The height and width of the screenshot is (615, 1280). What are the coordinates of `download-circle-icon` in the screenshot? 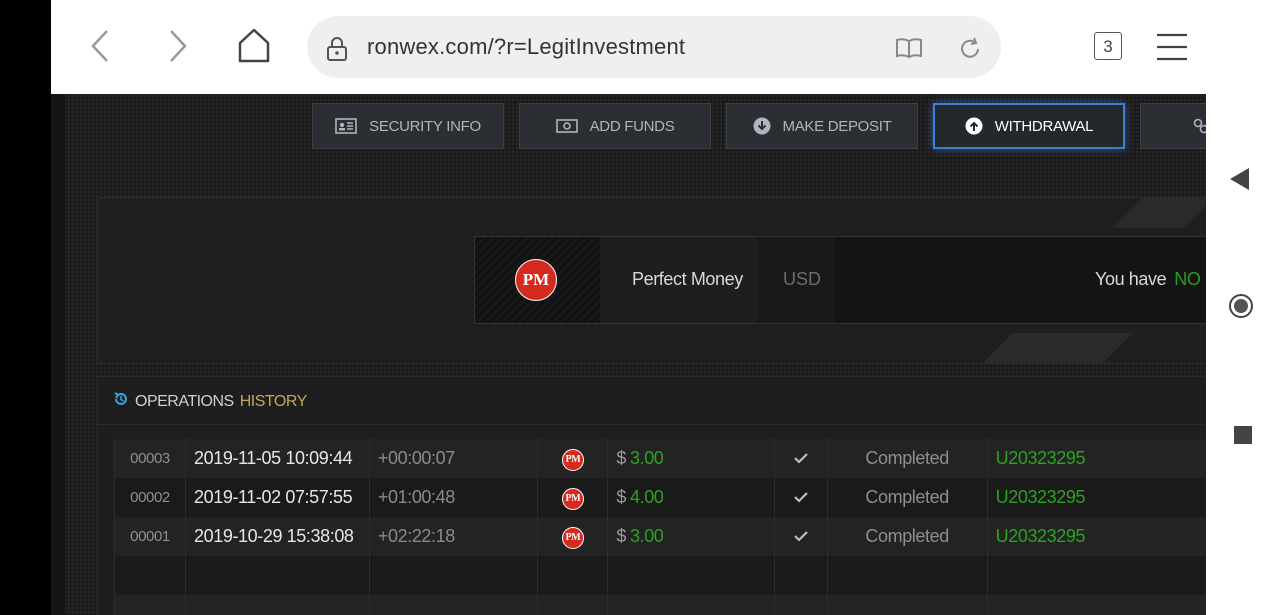 It's located at (762, 126).